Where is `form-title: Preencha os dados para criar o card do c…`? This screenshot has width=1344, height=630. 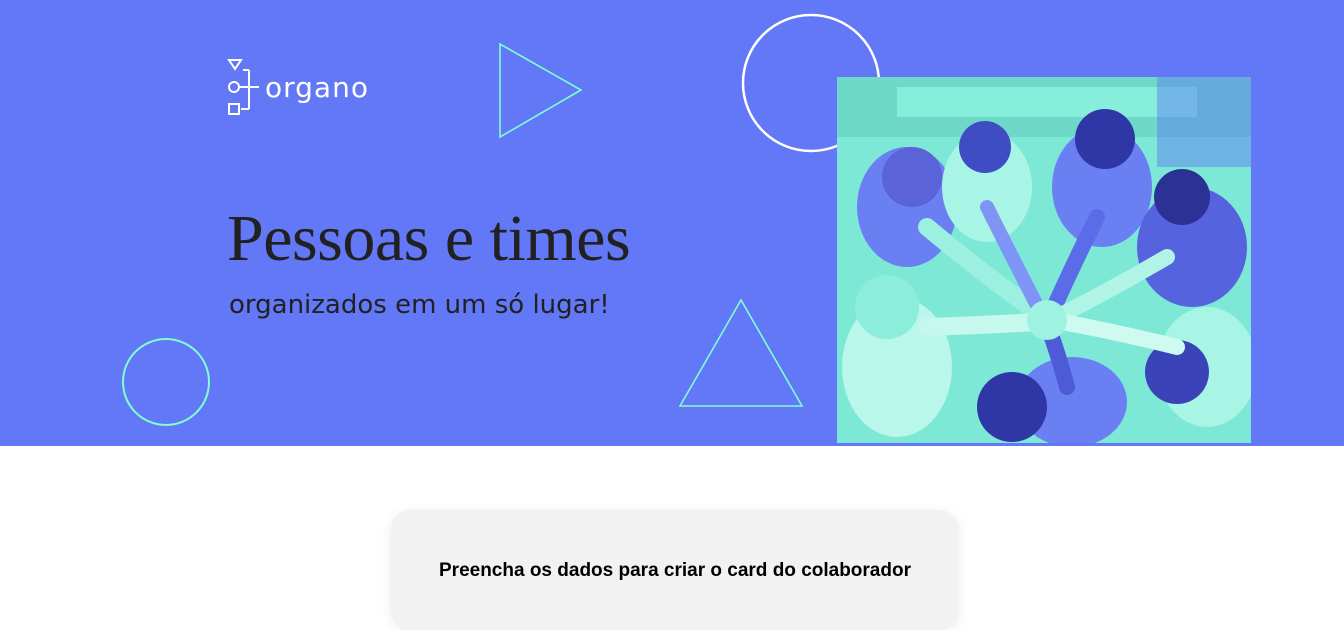
form-title: Preencha os dados para criar o card do c… is located at coordinates (675, 570).